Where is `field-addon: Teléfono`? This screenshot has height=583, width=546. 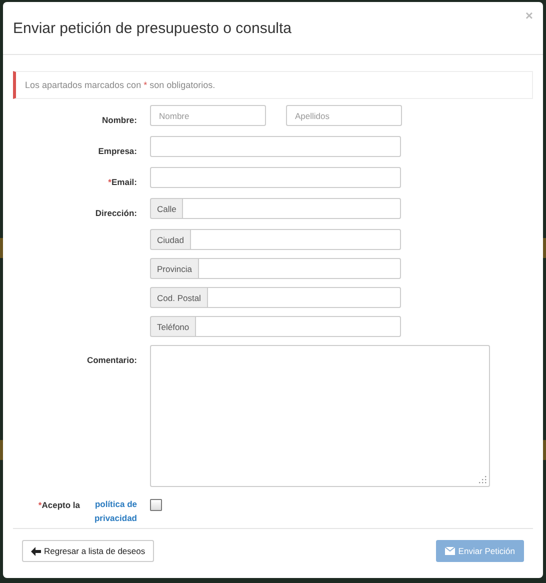 field-addon: Teléfono is located at coordinates (173, 326).